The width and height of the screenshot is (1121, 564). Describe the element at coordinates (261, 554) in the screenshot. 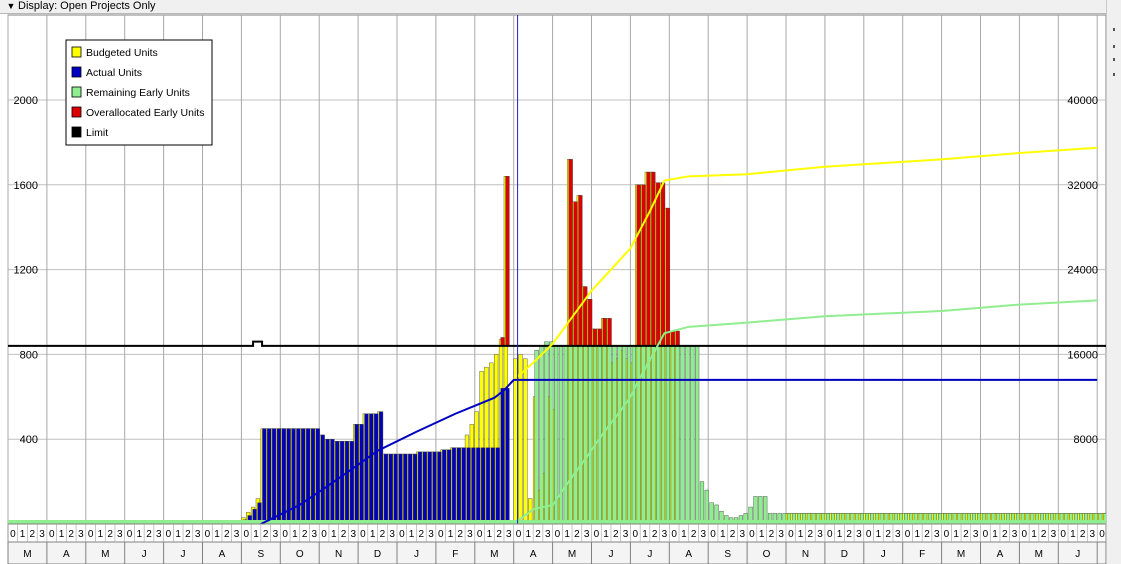

I see `month-tick-label: S` at that location.